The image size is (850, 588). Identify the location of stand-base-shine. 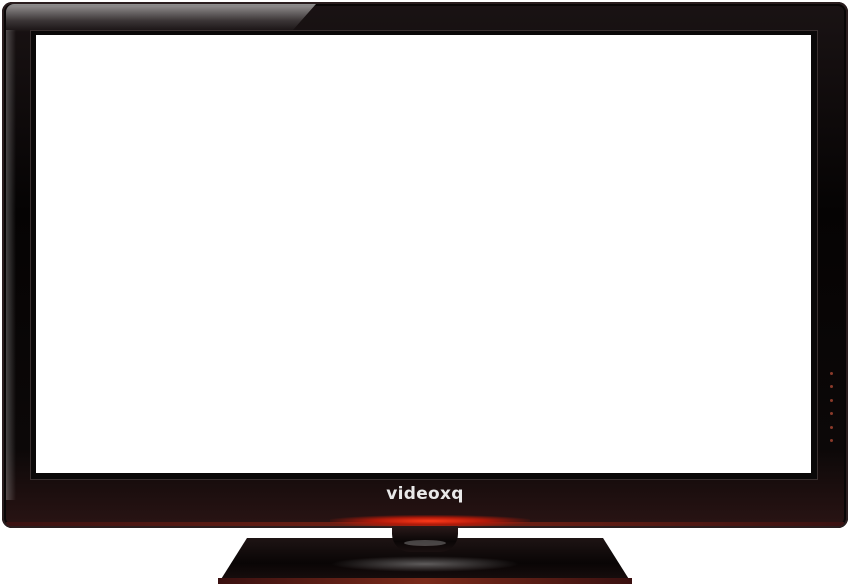
(425, 564).